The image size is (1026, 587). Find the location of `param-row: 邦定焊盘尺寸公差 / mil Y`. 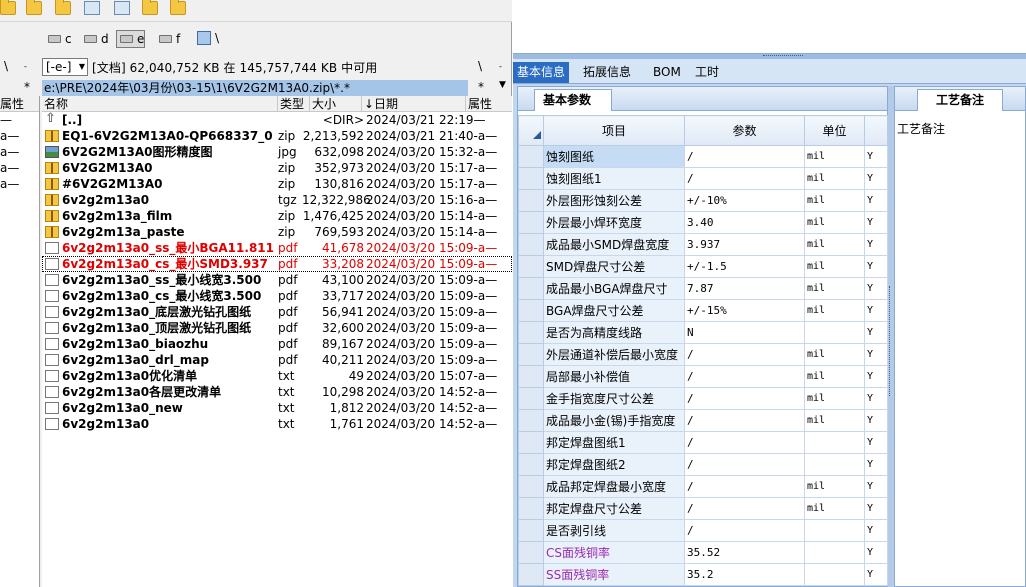

param-row: 邦定焊盘尺寸公差 / mil Y is located at coordinates (703, 508).